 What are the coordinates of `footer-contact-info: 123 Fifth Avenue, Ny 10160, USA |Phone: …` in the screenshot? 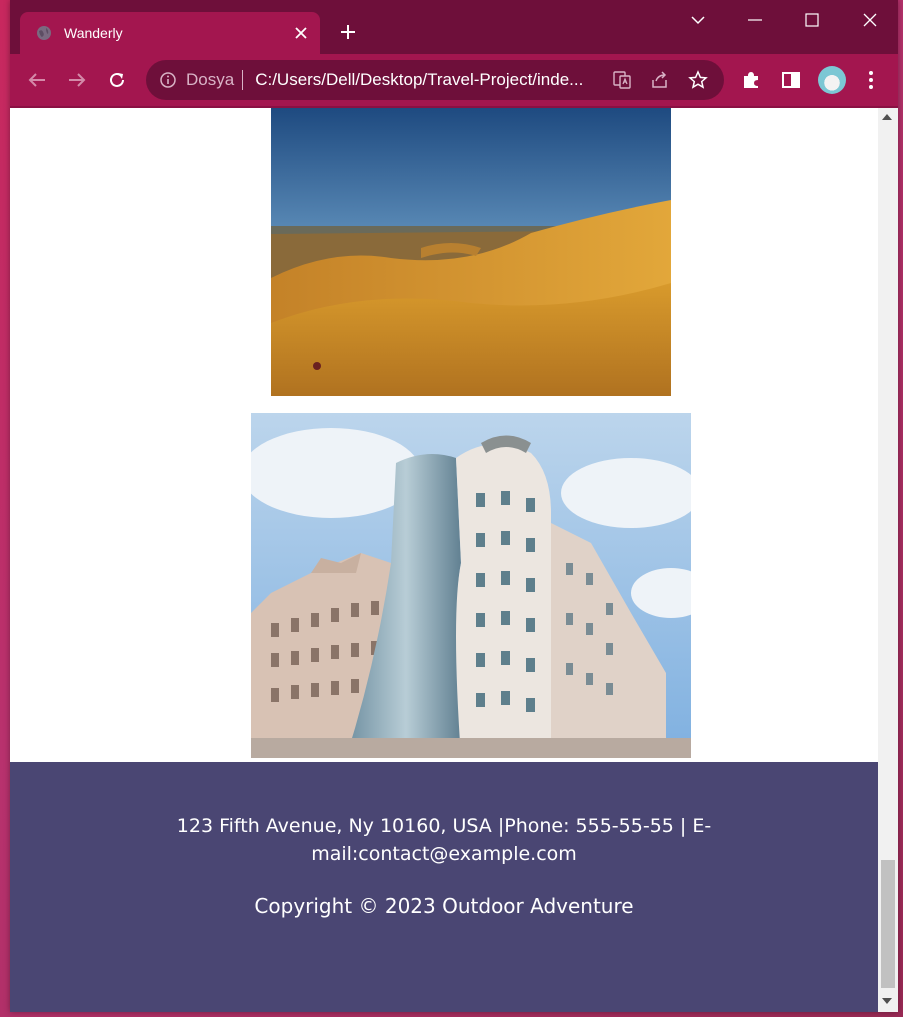 It's located at (444, 840).